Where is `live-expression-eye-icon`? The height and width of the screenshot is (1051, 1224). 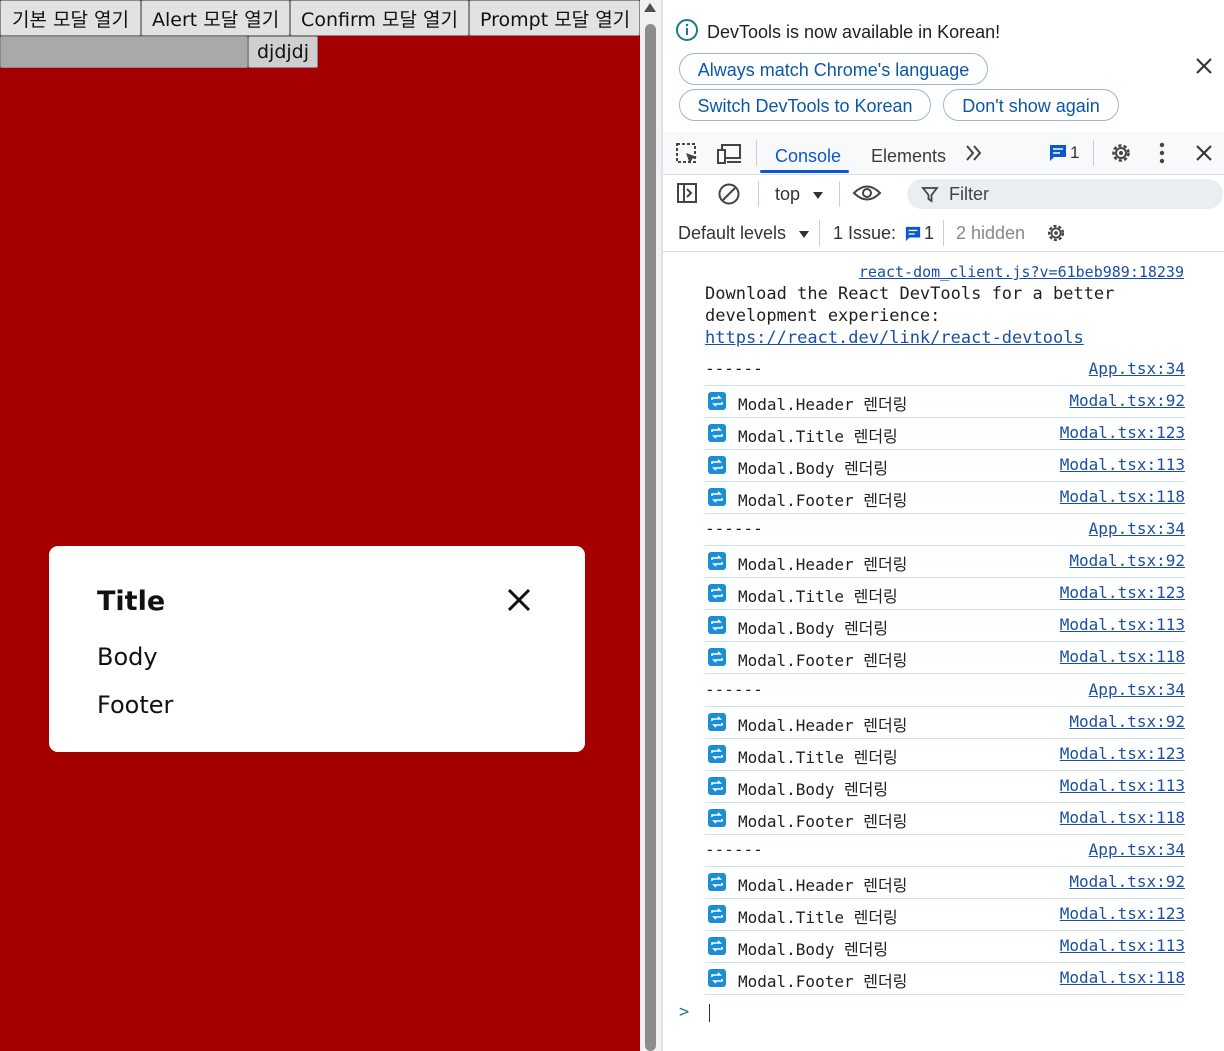 live-expression-eye-icon is located at coordinates (867, 195).